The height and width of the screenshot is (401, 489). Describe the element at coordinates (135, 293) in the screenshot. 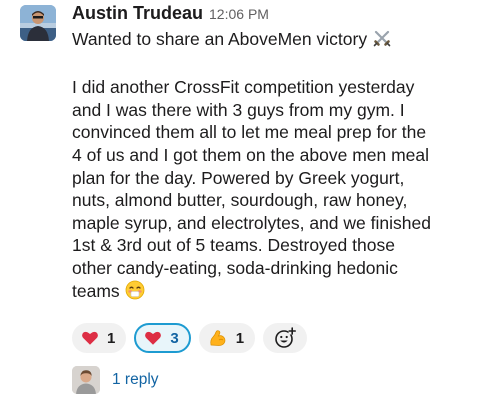

I see `blushing-face-icon` at that location.